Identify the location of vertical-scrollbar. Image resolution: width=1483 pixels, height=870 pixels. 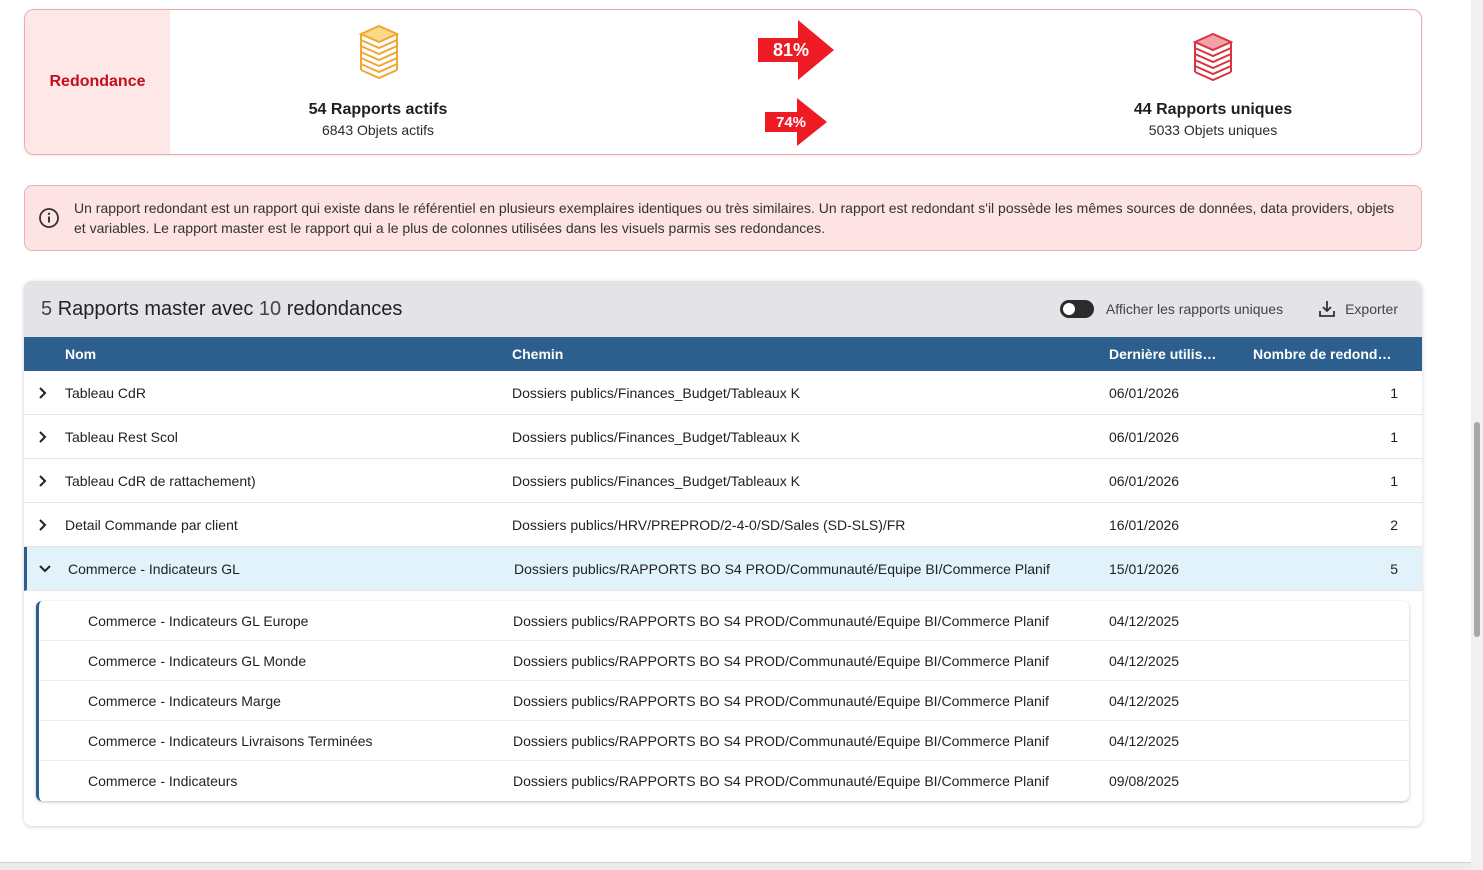
(1477, 435).